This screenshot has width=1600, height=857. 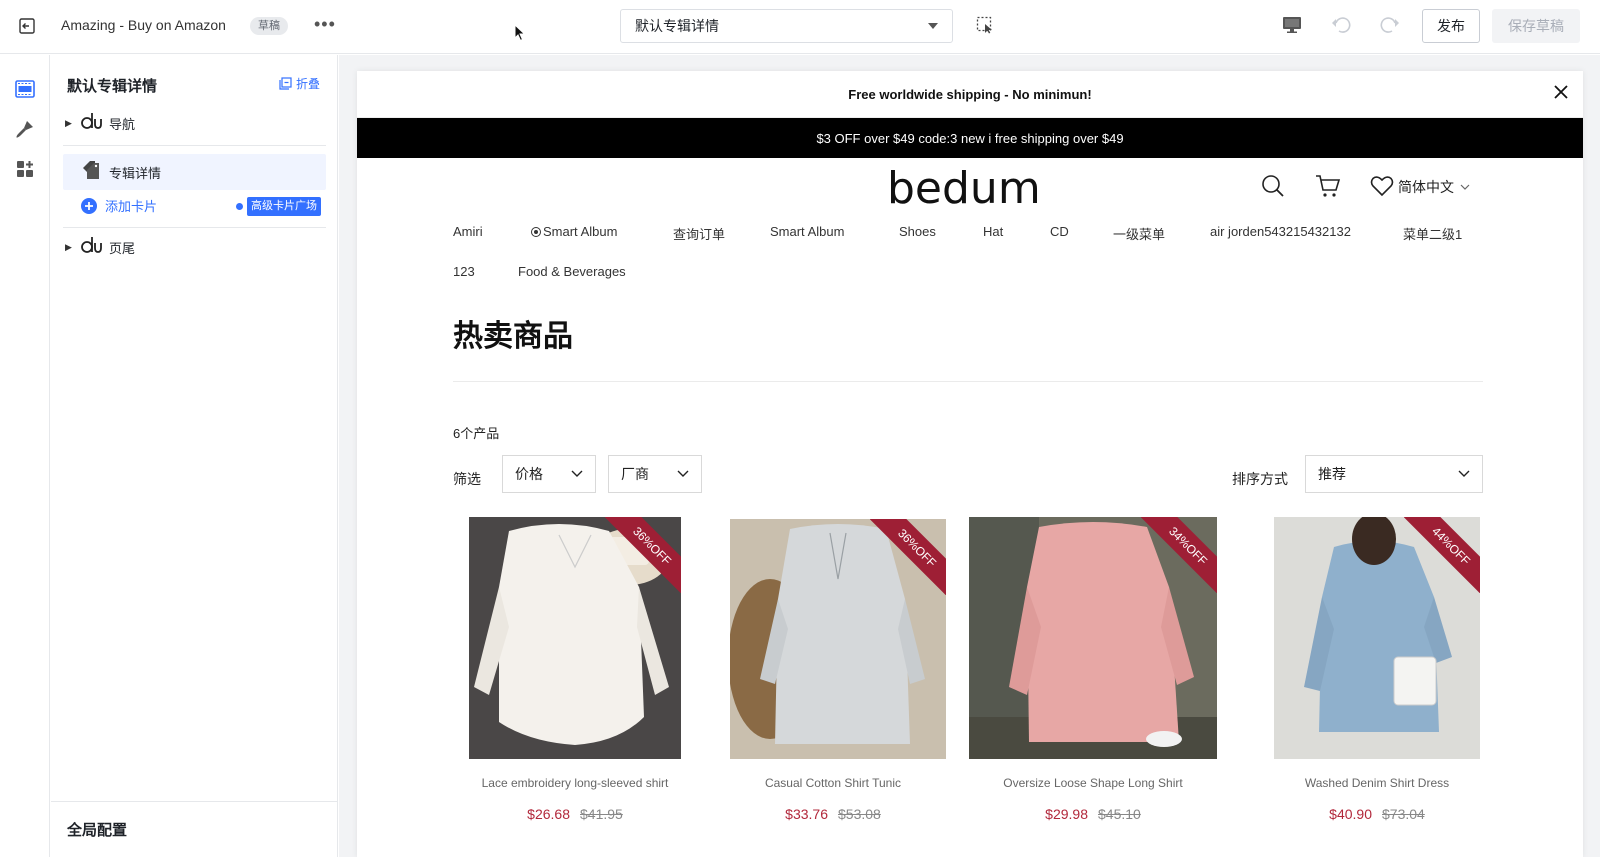 I want to click on heart-icon, so click(x=1382, y=188).